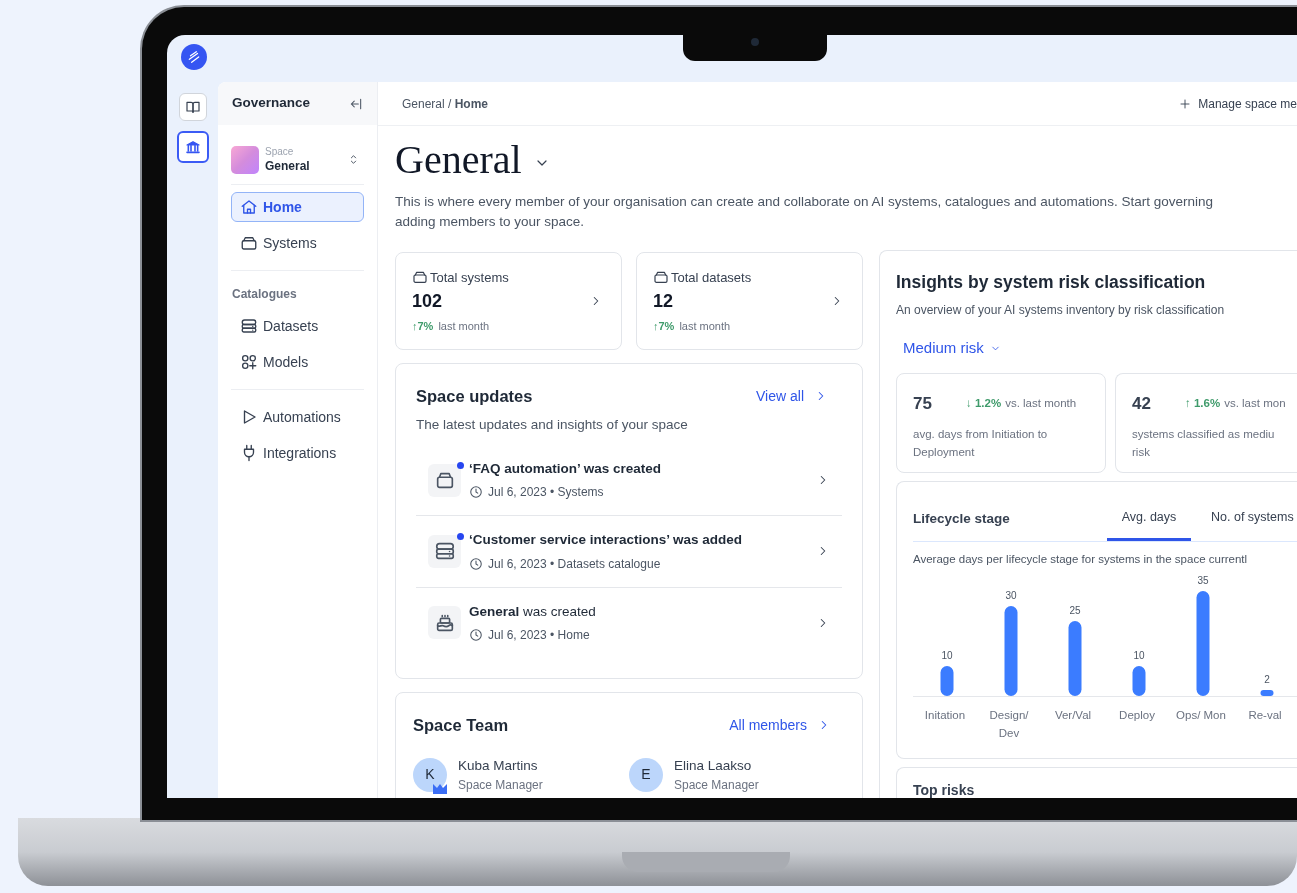 Image resolution: width=1297 pixels, height=893 pixels. What do you see at coordinates (539, 635) in the screenshot?
I see `update-meta: Jul 6, 2023 • Home` at bounding box center [539, 635].